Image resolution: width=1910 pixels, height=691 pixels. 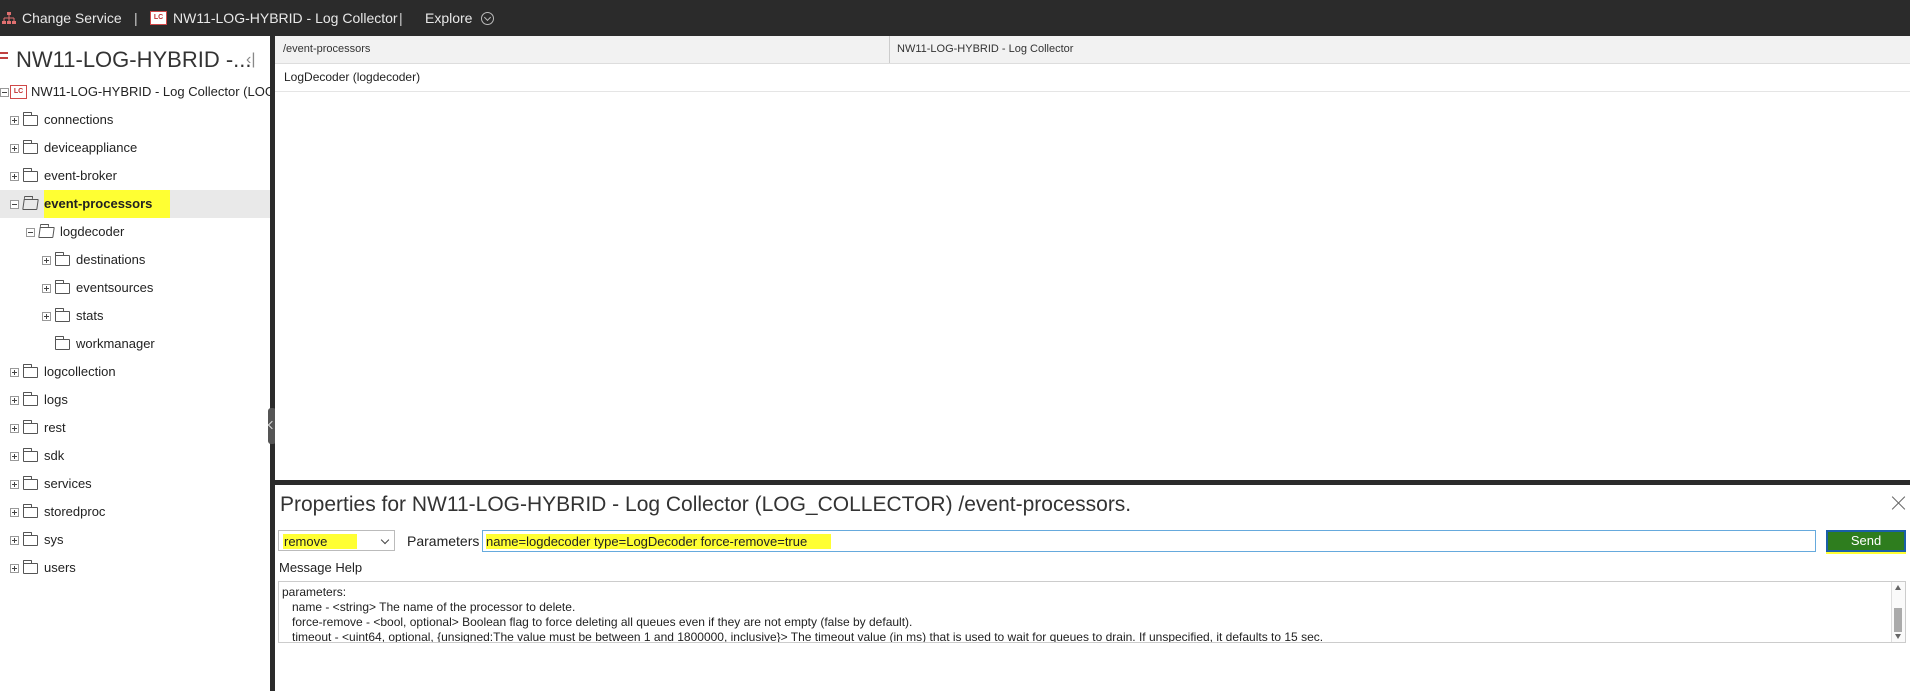 I want to click on tree-item-destinations: destinations, so click(x=93, y=260).